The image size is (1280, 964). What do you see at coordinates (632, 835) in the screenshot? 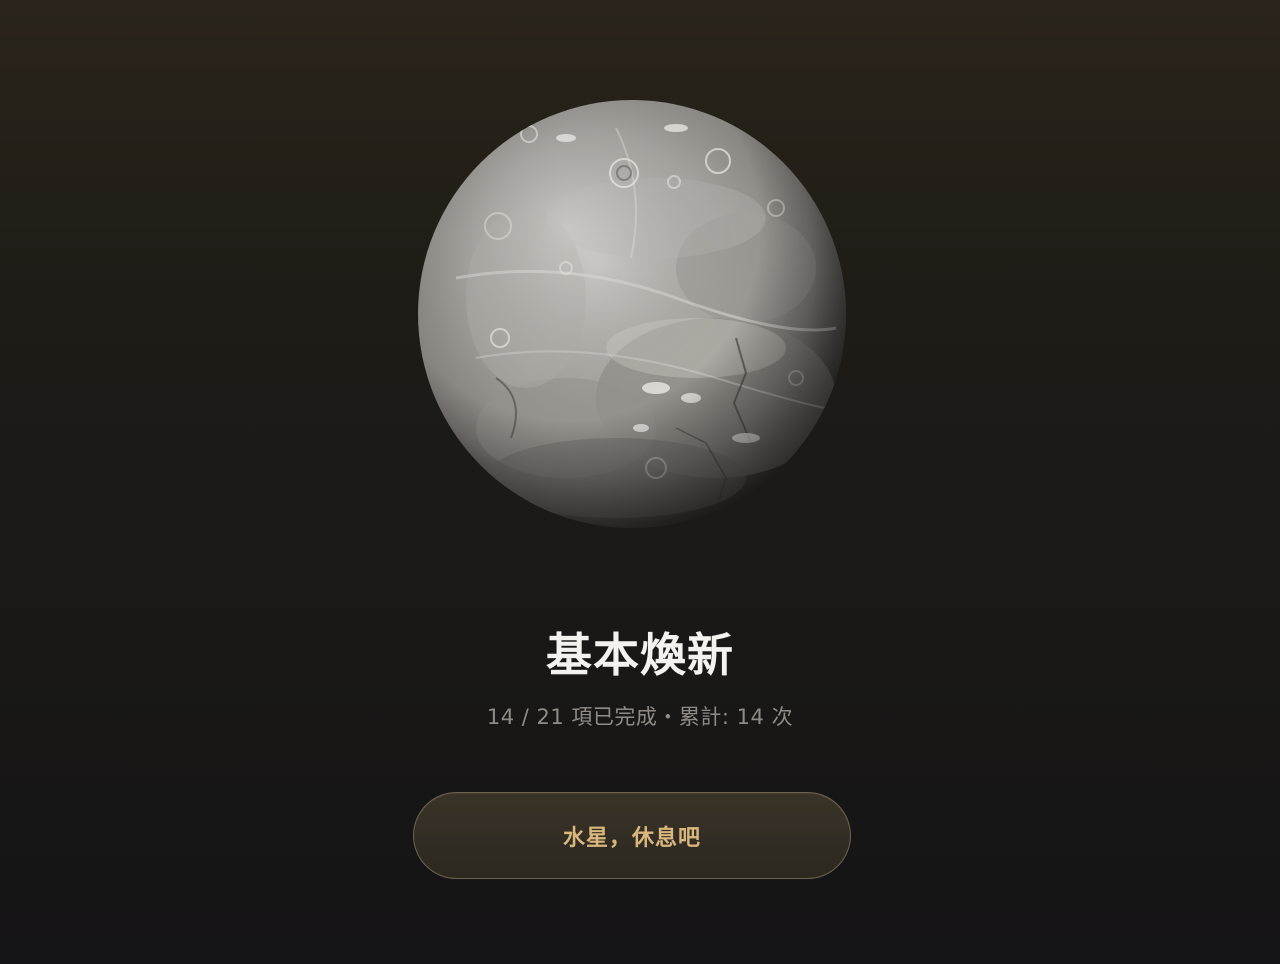
I see `rest-button: 水星，休息吧` at bounding box center [632, 835].